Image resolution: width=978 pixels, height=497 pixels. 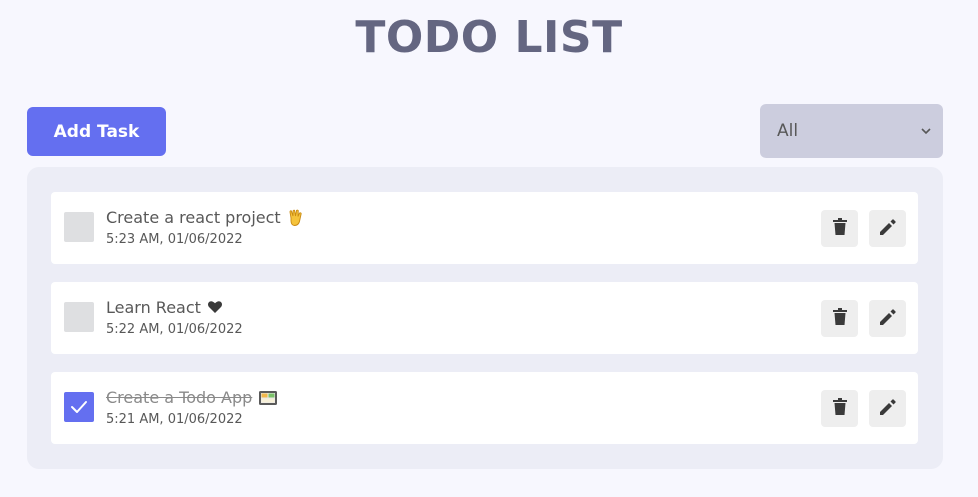 What do you see at coordinates (926, 131) in the screenshot?
I see `chevron-down-icon` at bounding box center [926, 131].